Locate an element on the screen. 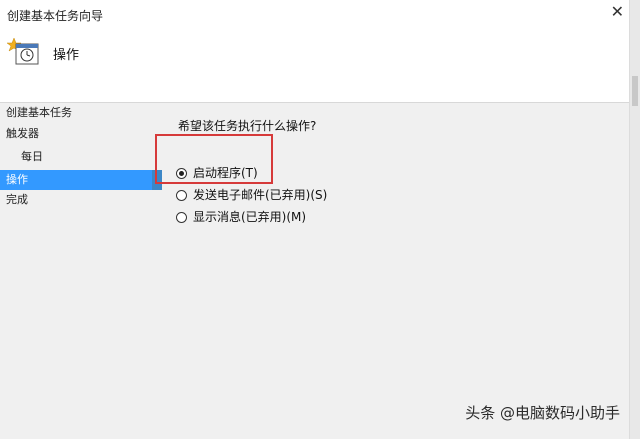 The width and height of the screenshot is (640, 439). radio-send-email is located at coordinates (181, 195).